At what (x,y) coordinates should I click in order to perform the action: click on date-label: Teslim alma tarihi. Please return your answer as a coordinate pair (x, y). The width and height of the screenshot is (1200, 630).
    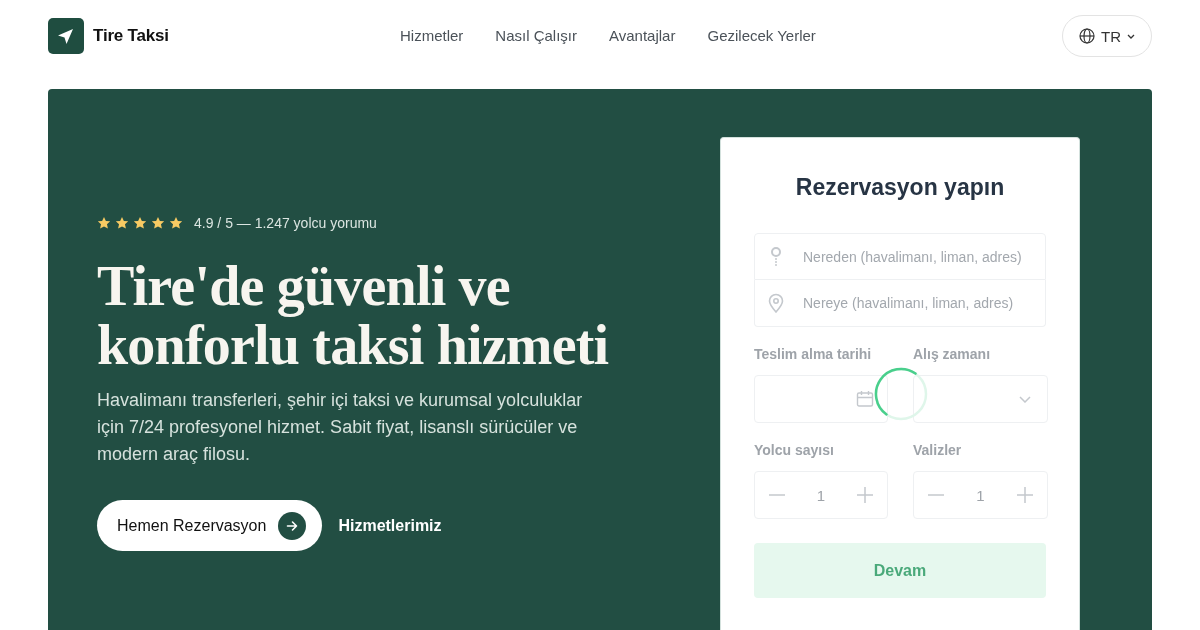
    Looking at the image, I should click on (813, 354).